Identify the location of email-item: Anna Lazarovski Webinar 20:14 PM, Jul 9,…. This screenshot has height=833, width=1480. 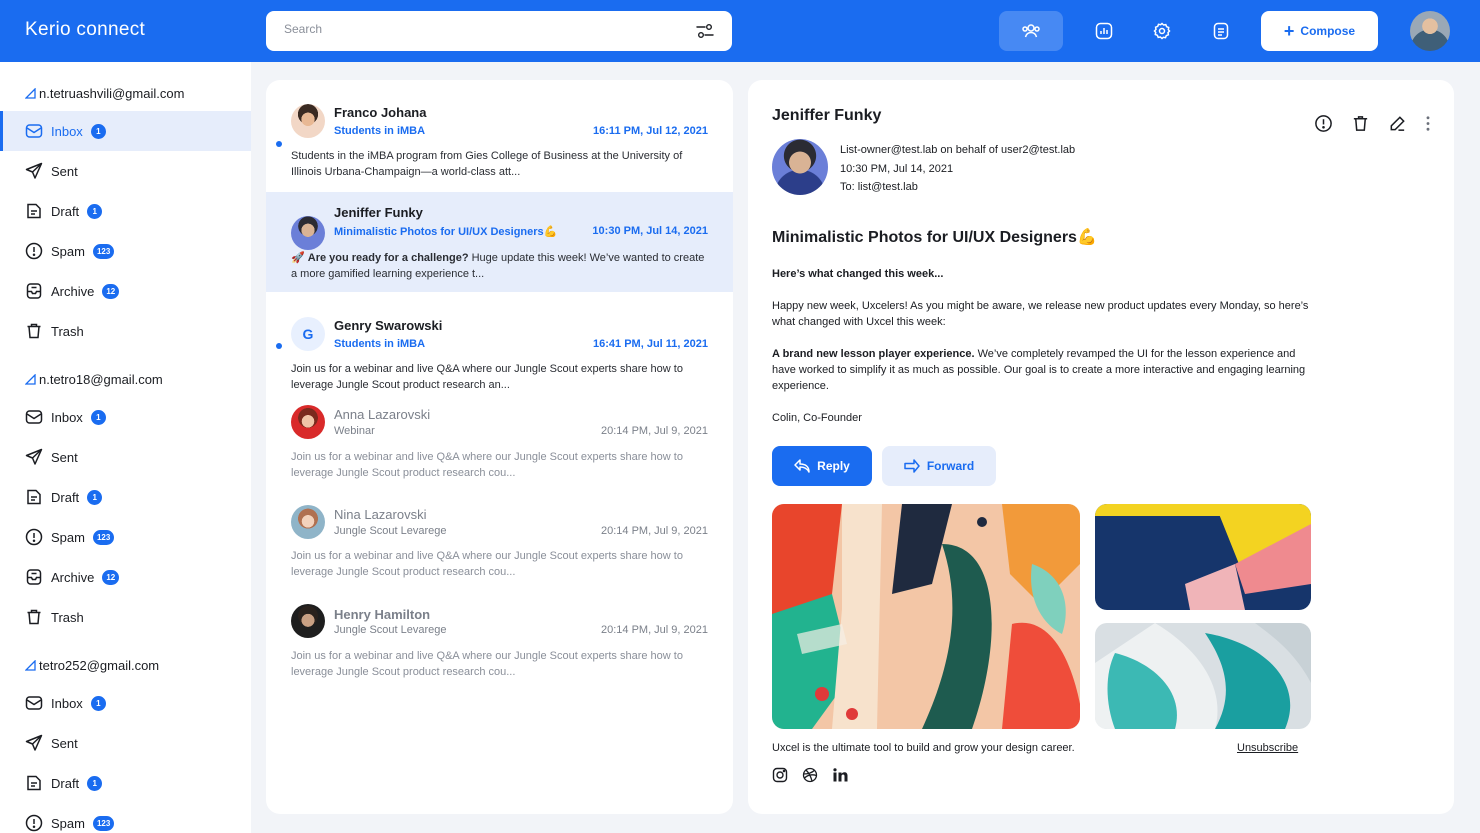
(499, 444).